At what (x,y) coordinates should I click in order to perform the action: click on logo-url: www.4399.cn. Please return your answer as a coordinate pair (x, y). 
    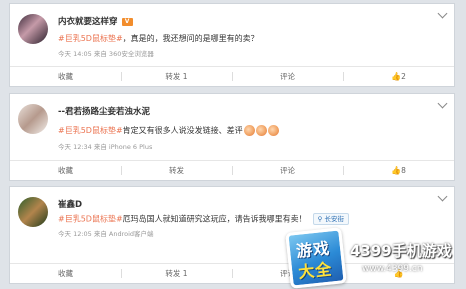
    Looking at the image, I should click on (392, 269).